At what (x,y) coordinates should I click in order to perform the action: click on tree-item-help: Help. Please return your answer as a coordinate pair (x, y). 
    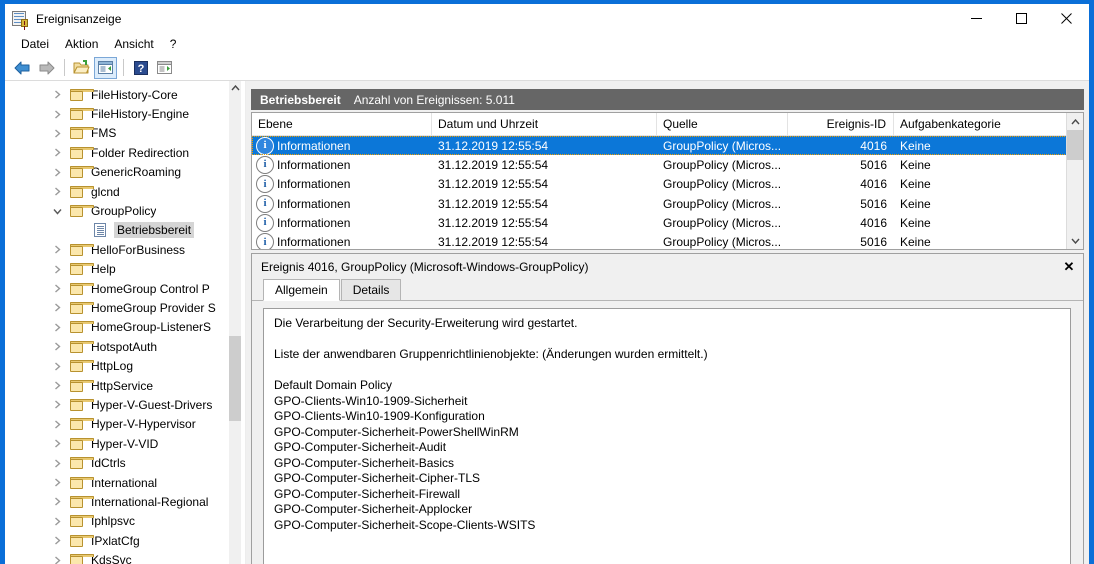
    Looking at the image, I should click on (117, 269).